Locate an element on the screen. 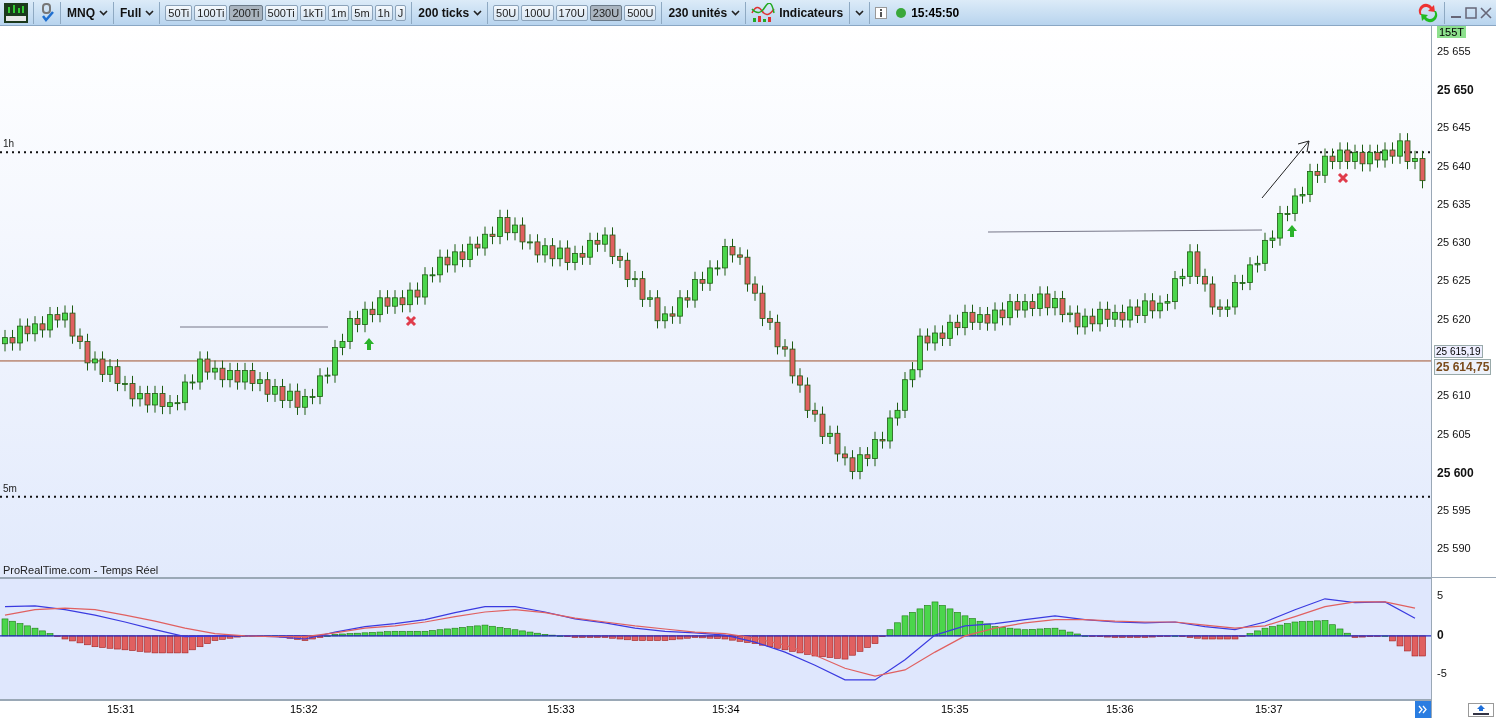 The height and width of the screenshot is (718, 1496). time-axis-label: 15:32 is located at coordinates (304, 709).